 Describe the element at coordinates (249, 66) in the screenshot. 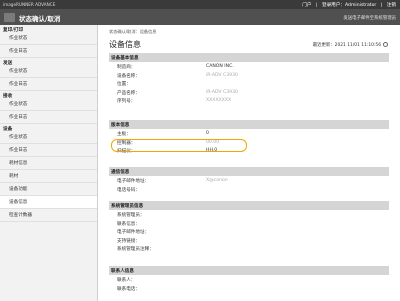

I see `info-row: 制造商： CANON INC.` at that location.